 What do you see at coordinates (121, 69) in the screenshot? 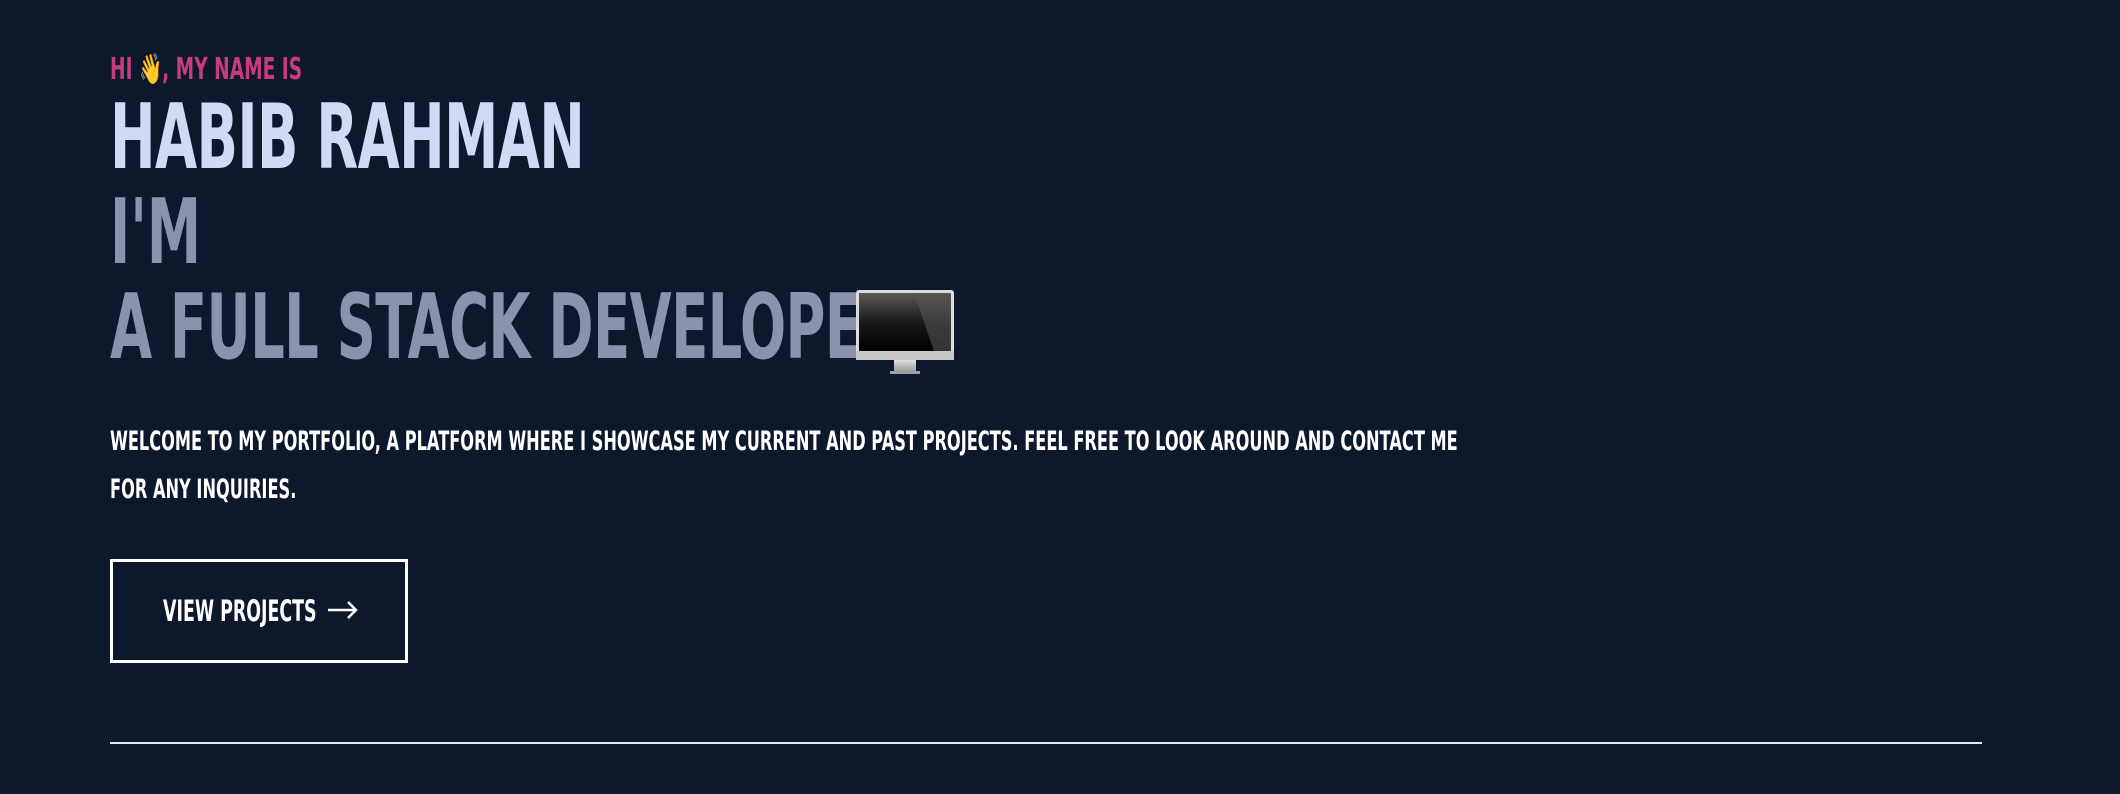
I see `greeting-prefix: HI` at bounding box center [121, 69].